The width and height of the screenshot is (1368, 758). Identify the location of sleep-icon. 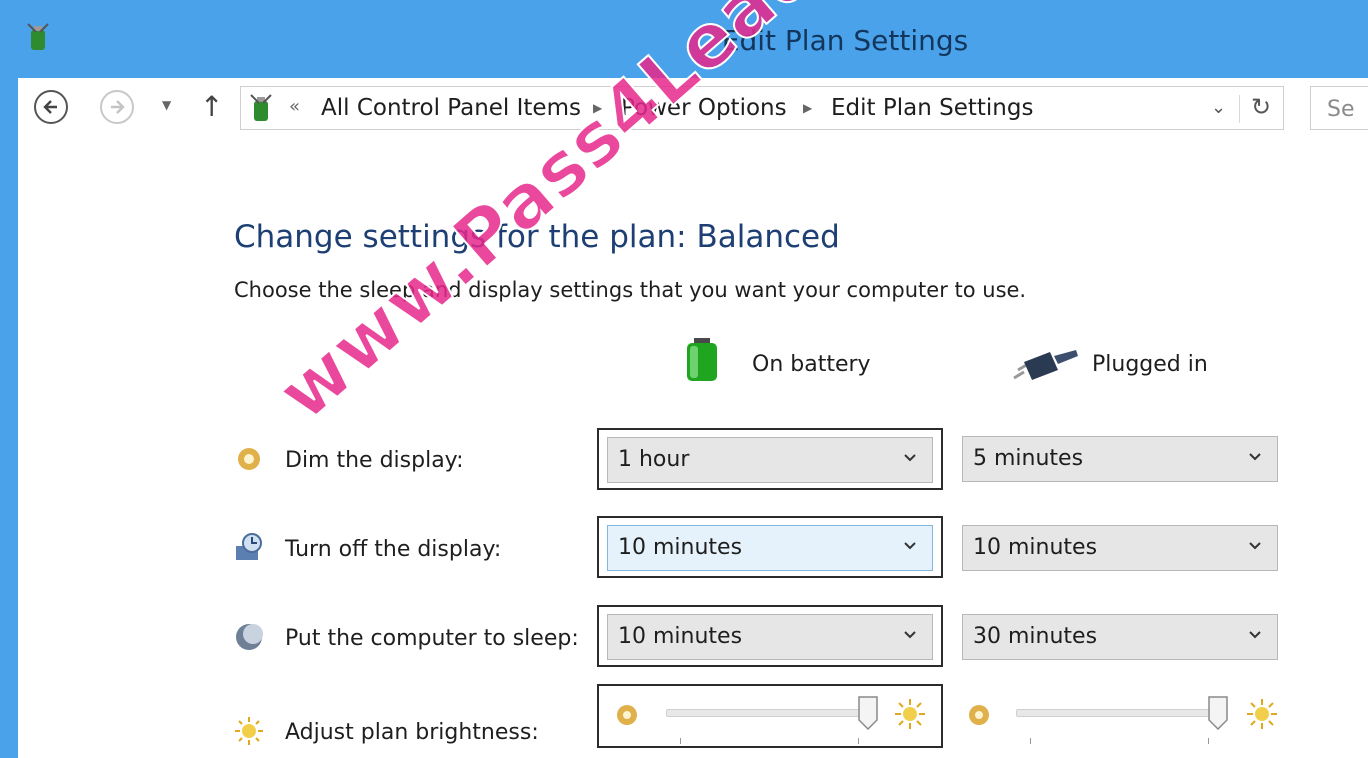
(249, 637).